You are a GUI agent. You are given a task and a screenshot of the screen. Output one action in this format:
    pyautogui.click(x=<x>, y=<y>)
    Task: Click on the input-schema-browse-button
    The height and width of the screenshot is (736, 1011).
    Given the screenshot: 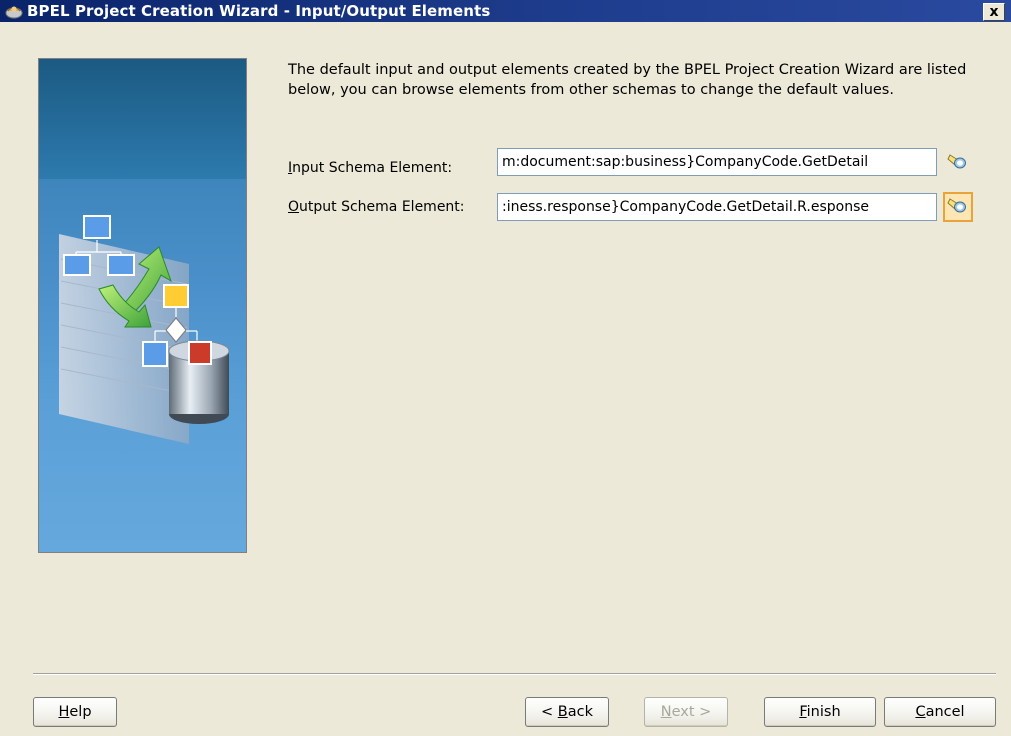 What is the action you would take?
    pyautogui.click(x=958, y=163)
    